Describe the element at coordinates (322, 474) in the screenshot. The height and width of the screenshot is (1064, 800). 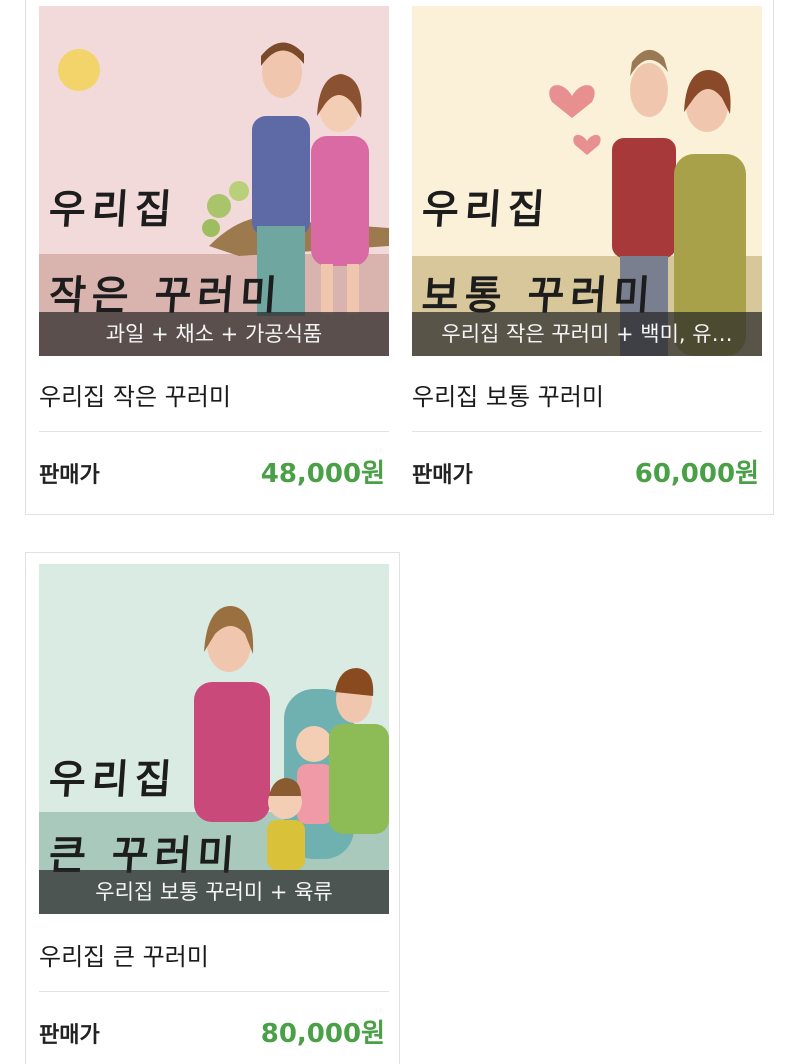
I see `product-price: 48,000원` at that location.